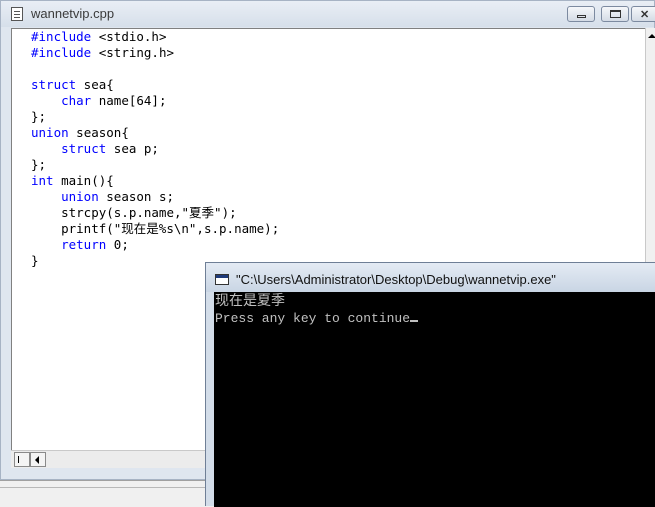 The width and height of the screenshot is (655, 507). I want to click on console-output-line: 现在是夏季, so click(250, 301).